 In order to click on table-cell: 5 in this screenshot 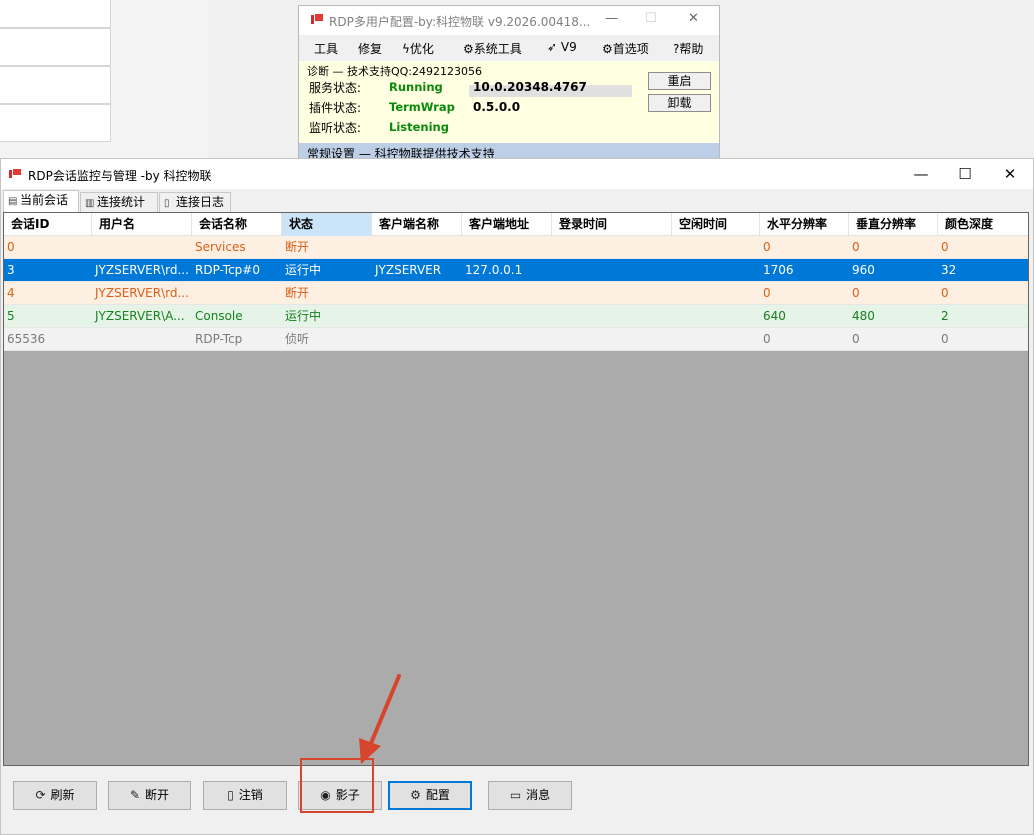, I will do `click(11, 316)`.